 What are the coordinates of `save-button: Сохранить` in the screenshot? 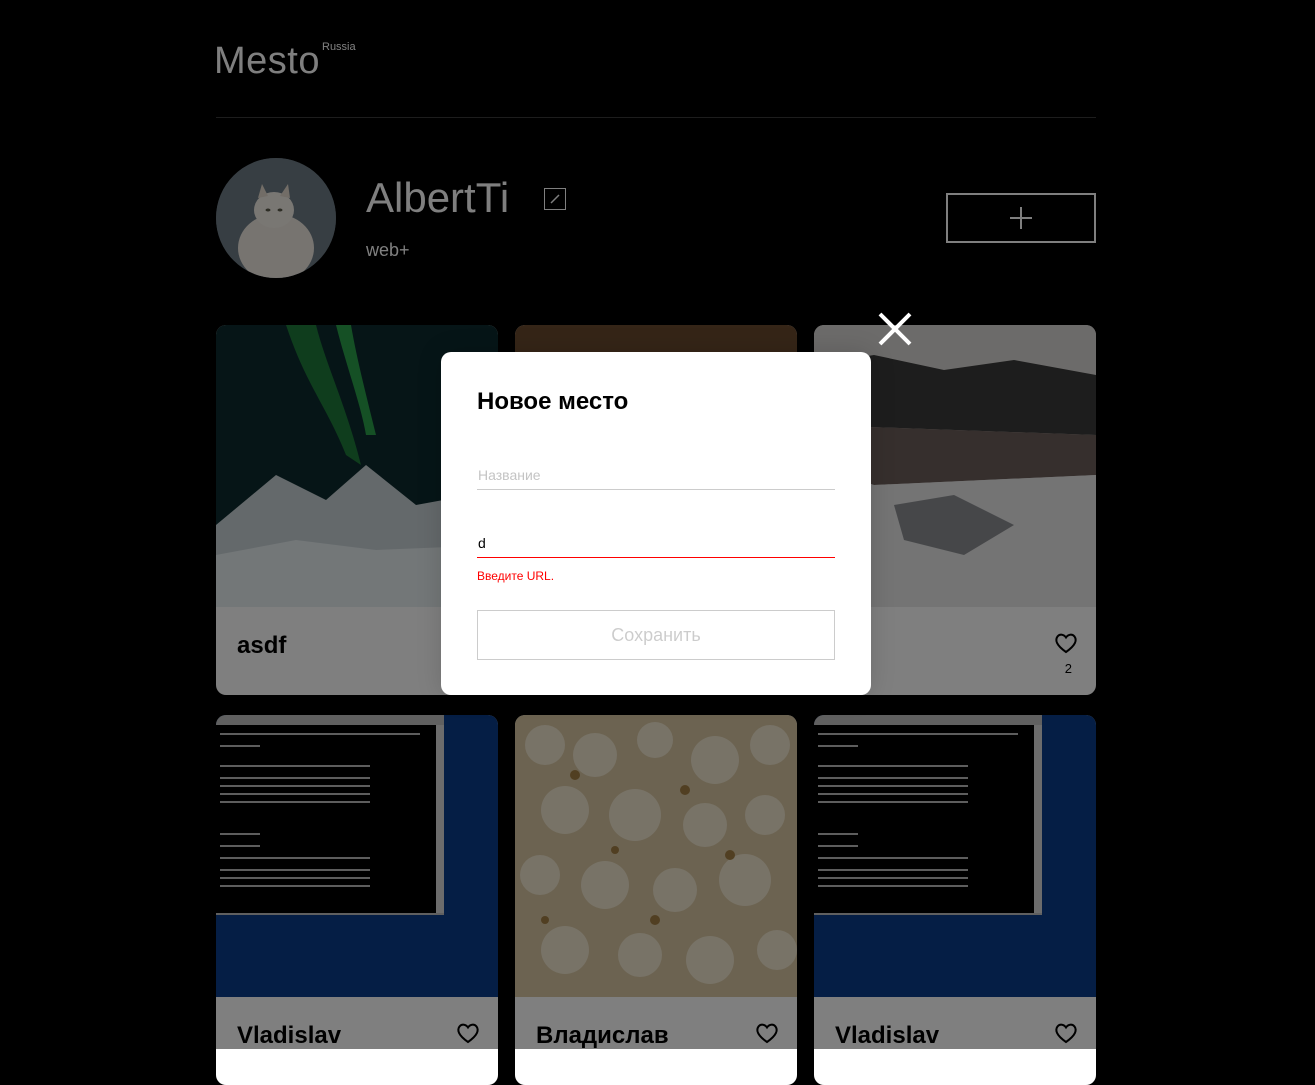 It's located at (656, 635).